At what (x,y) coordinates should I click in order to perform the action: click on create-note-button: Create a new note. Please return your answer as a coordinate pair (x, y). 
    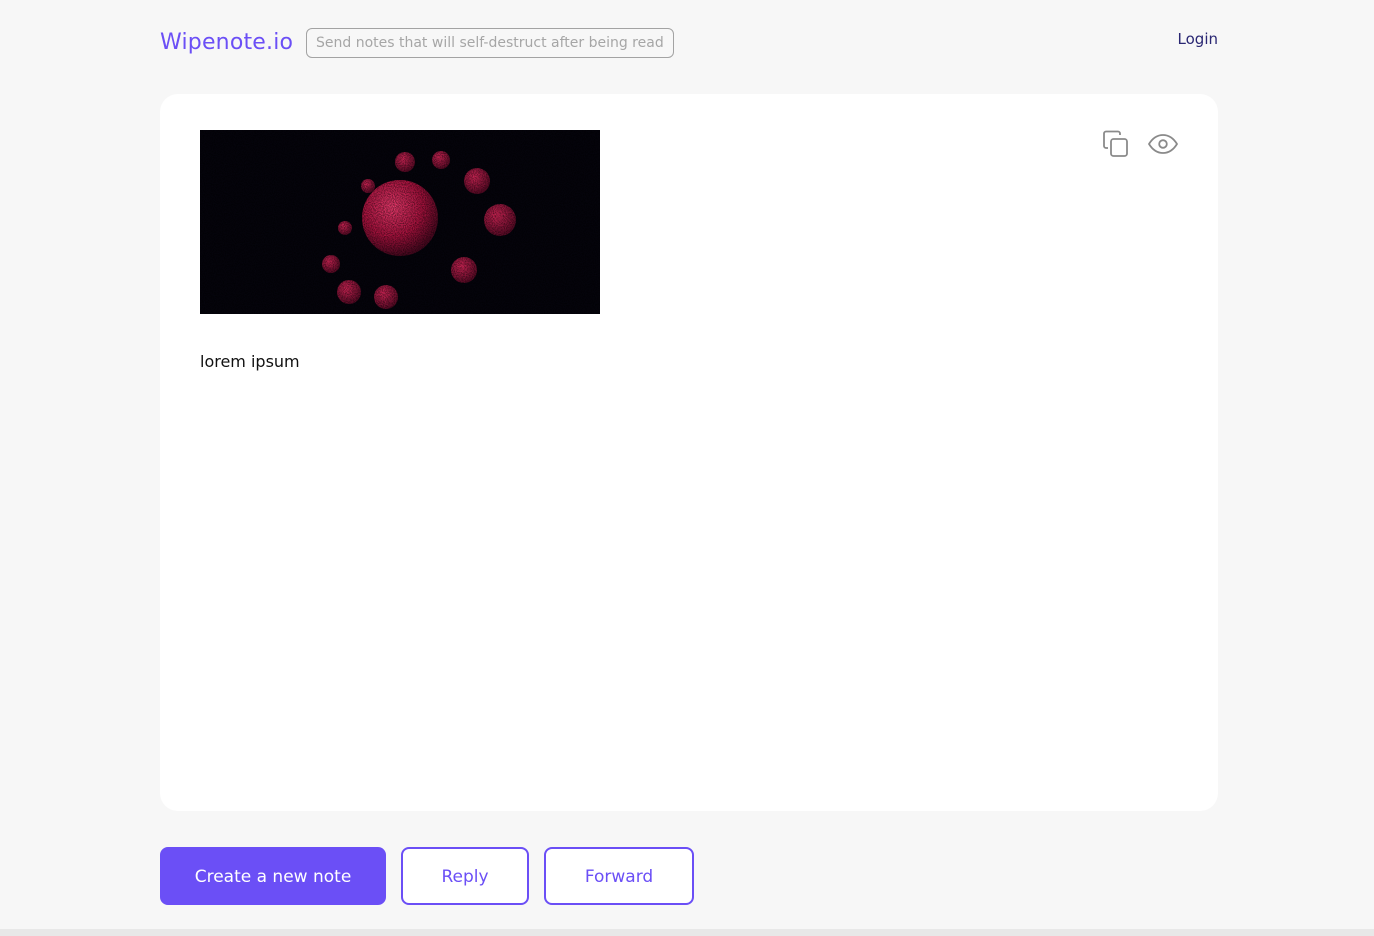
    Looking at the image, I should click on (273, 876).